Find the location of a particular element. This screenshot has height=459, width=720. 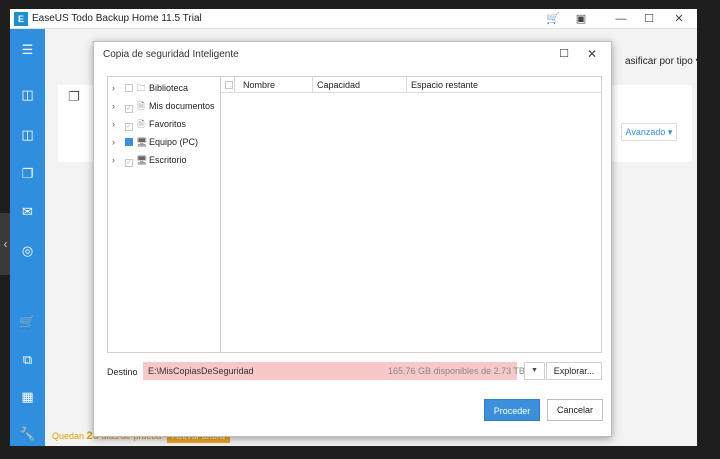

destination-path: E:\MisCopiasDeSeguridad is located at coordinates (201, 371).